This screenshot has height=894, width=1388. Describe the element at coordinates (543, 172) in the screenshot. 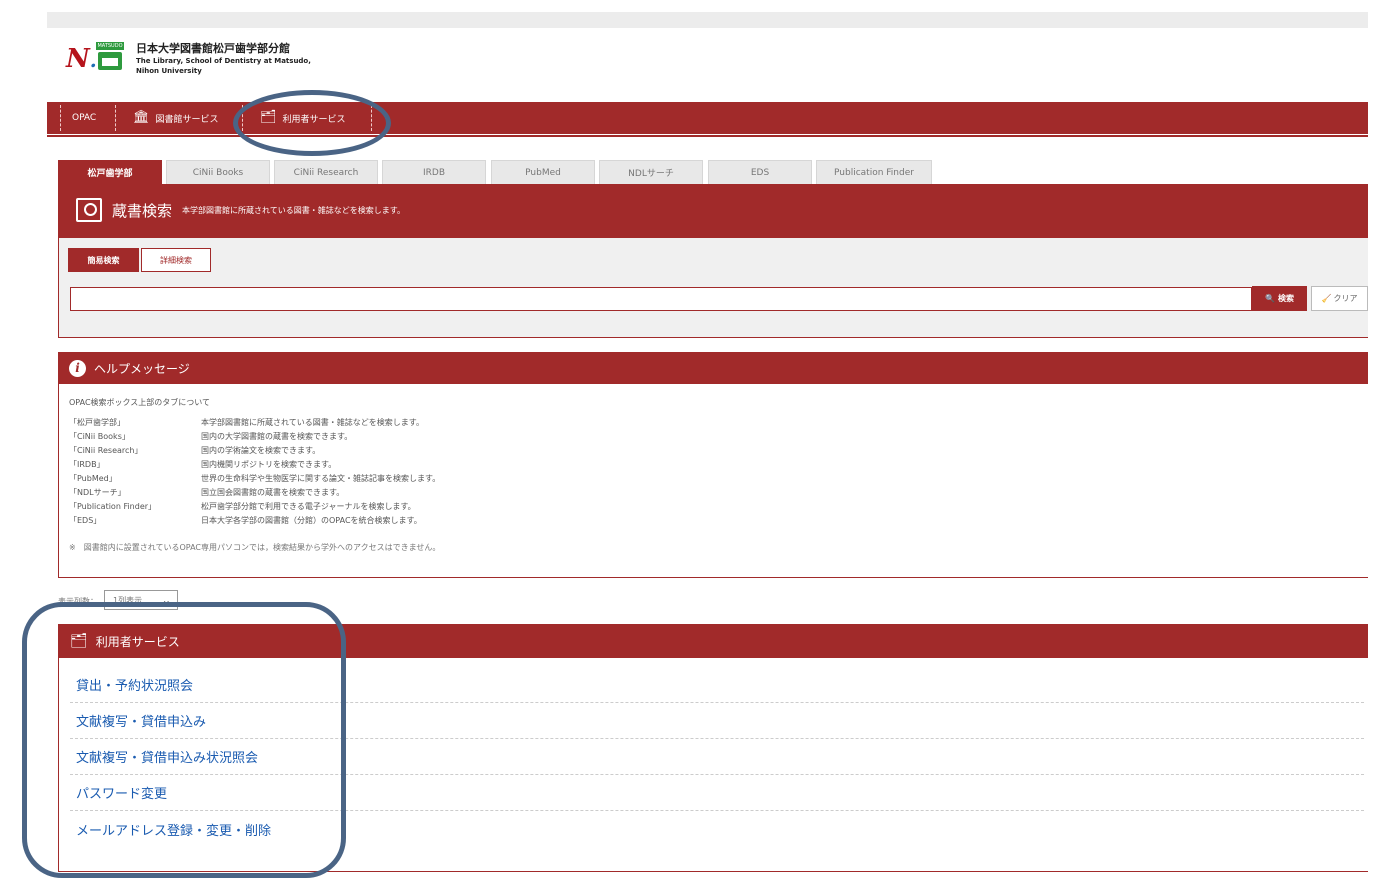

I see `tab-pubmed: PubMed` at that location.